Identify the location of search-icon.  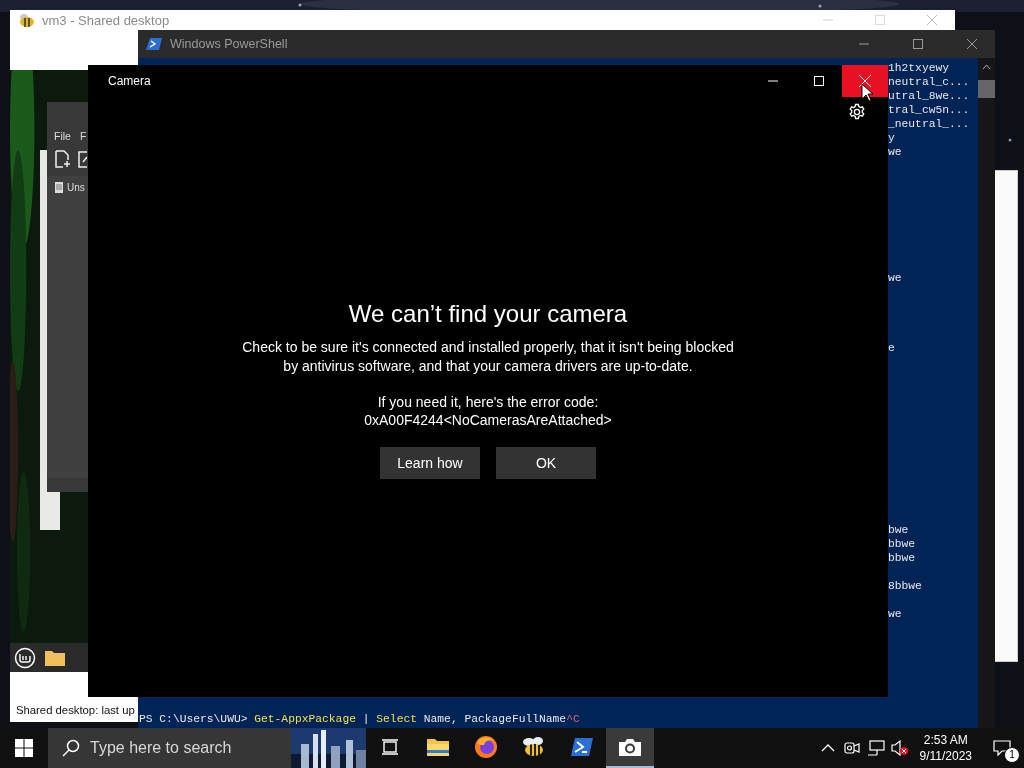
(71, 748).